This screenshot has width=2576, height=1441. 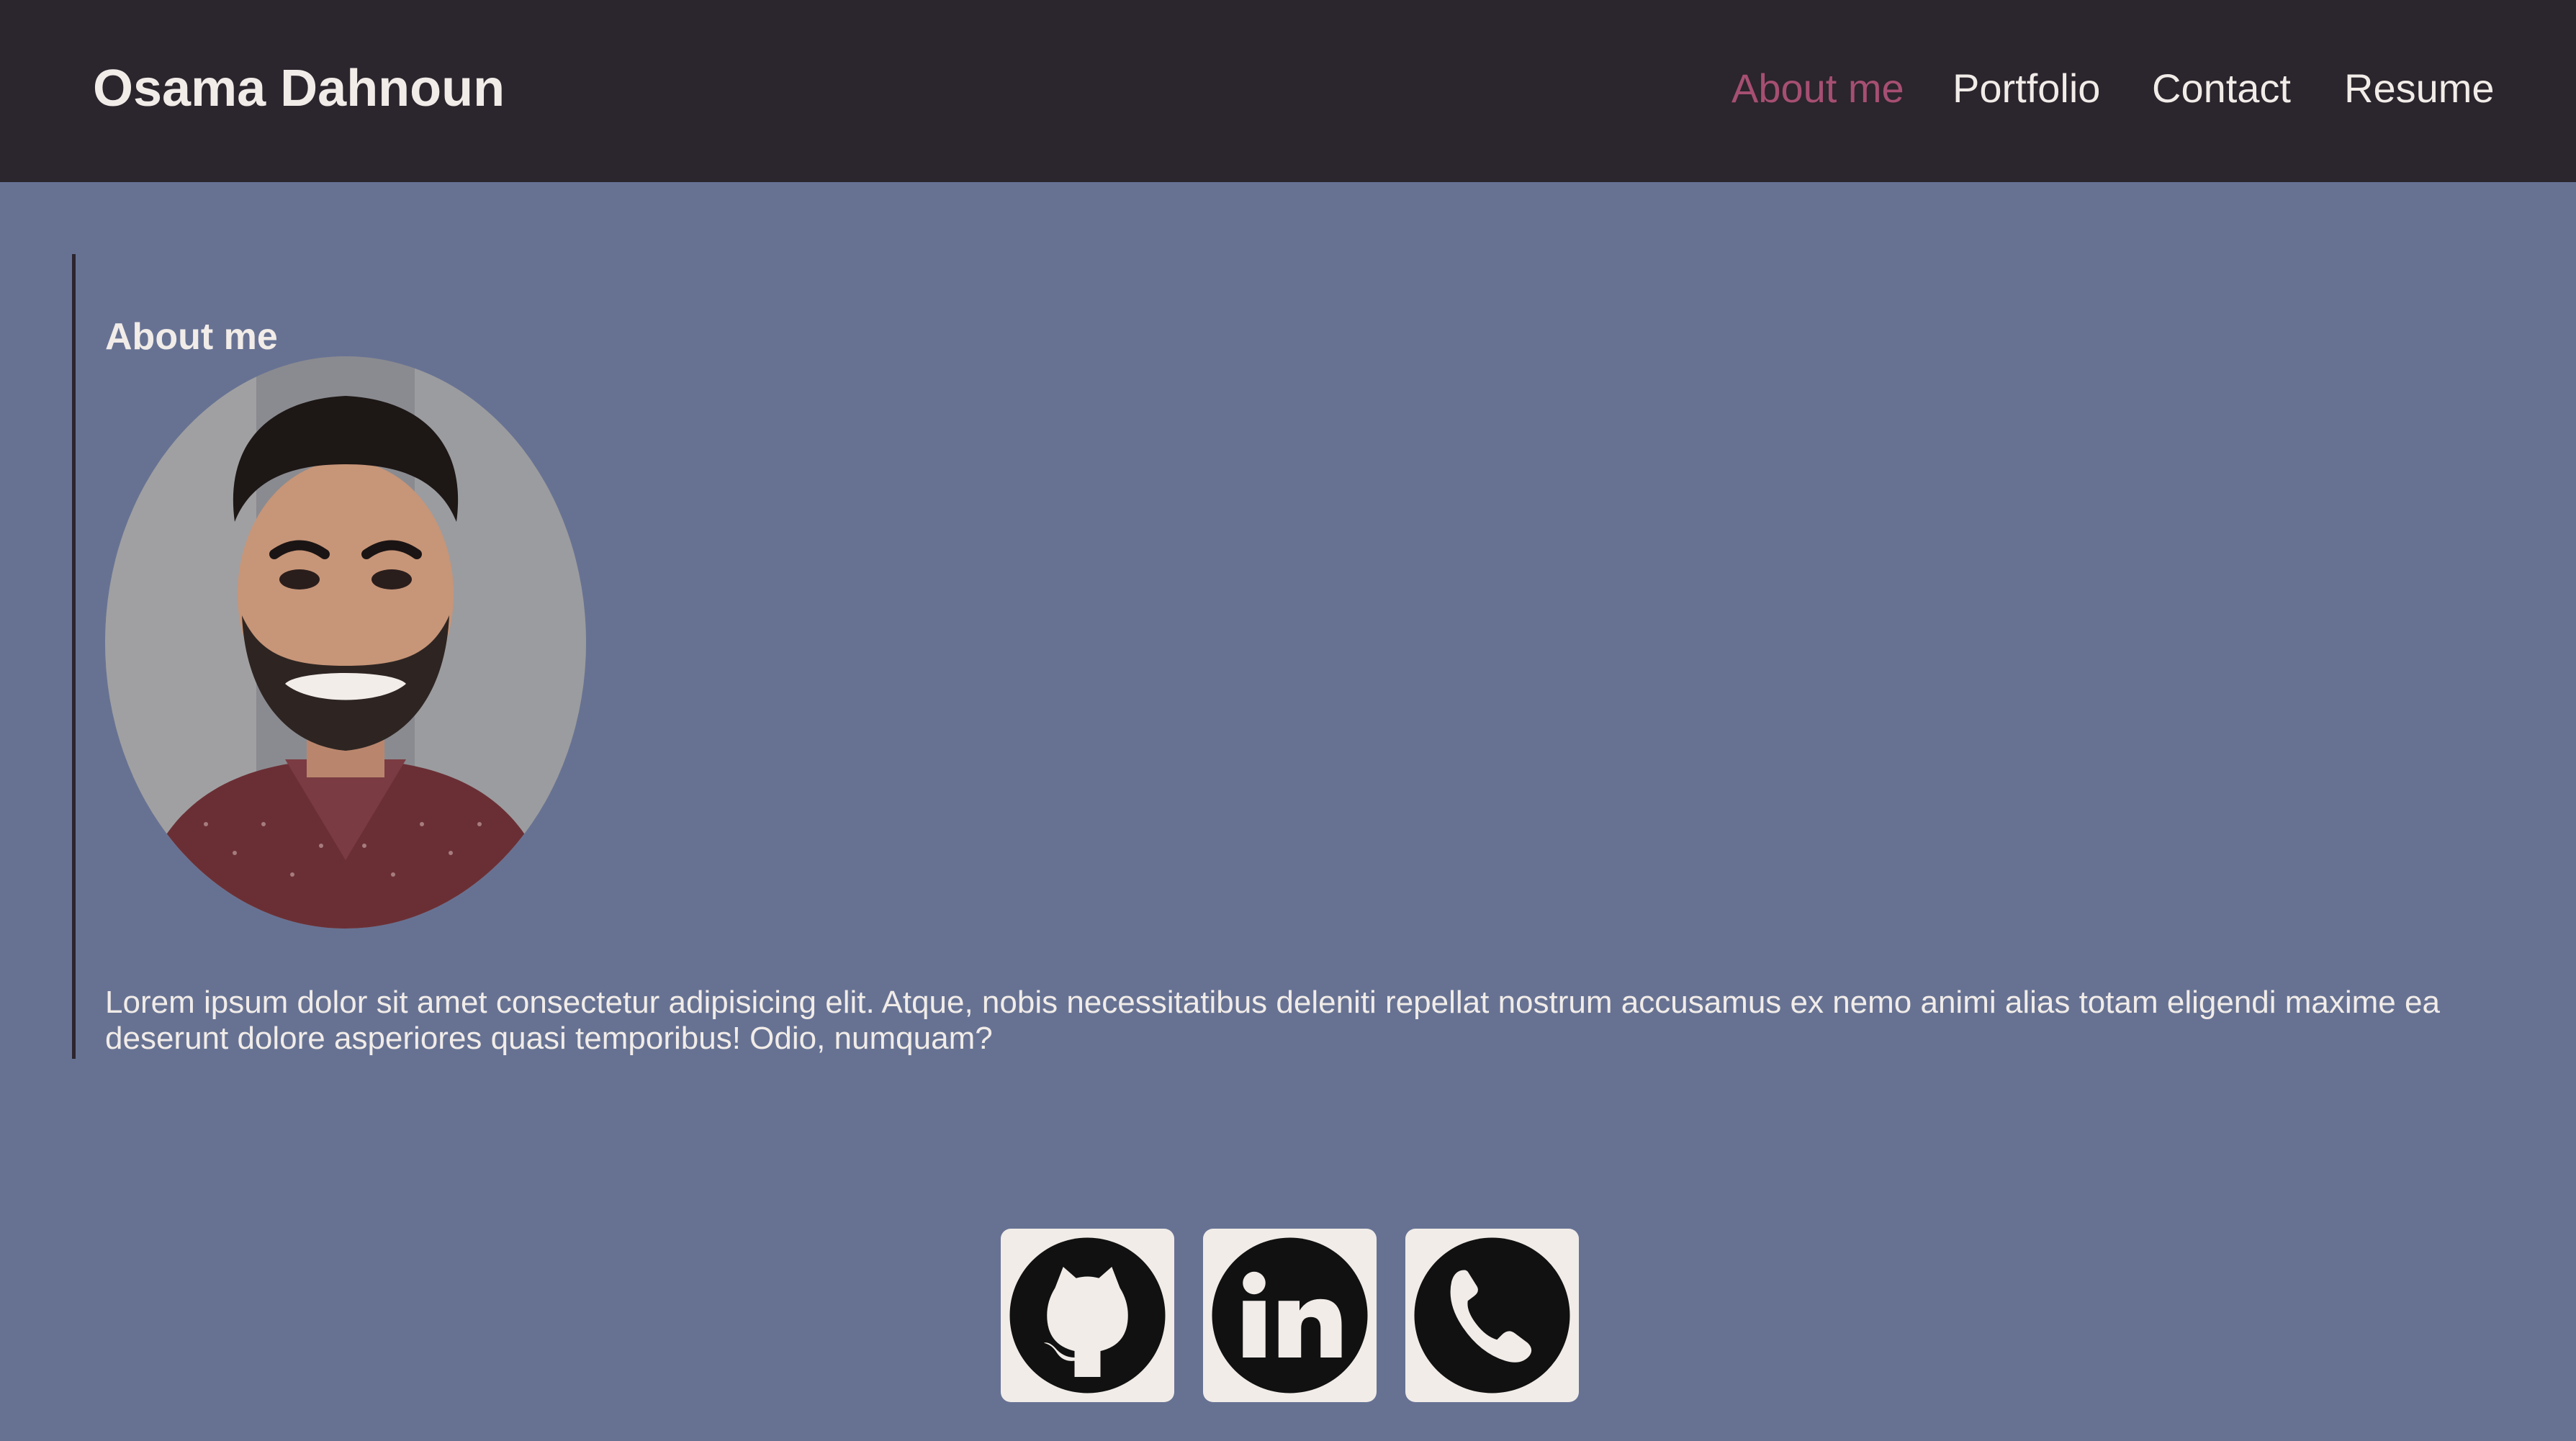 I want to click on phone-link, so click(x=1492, y=1315).